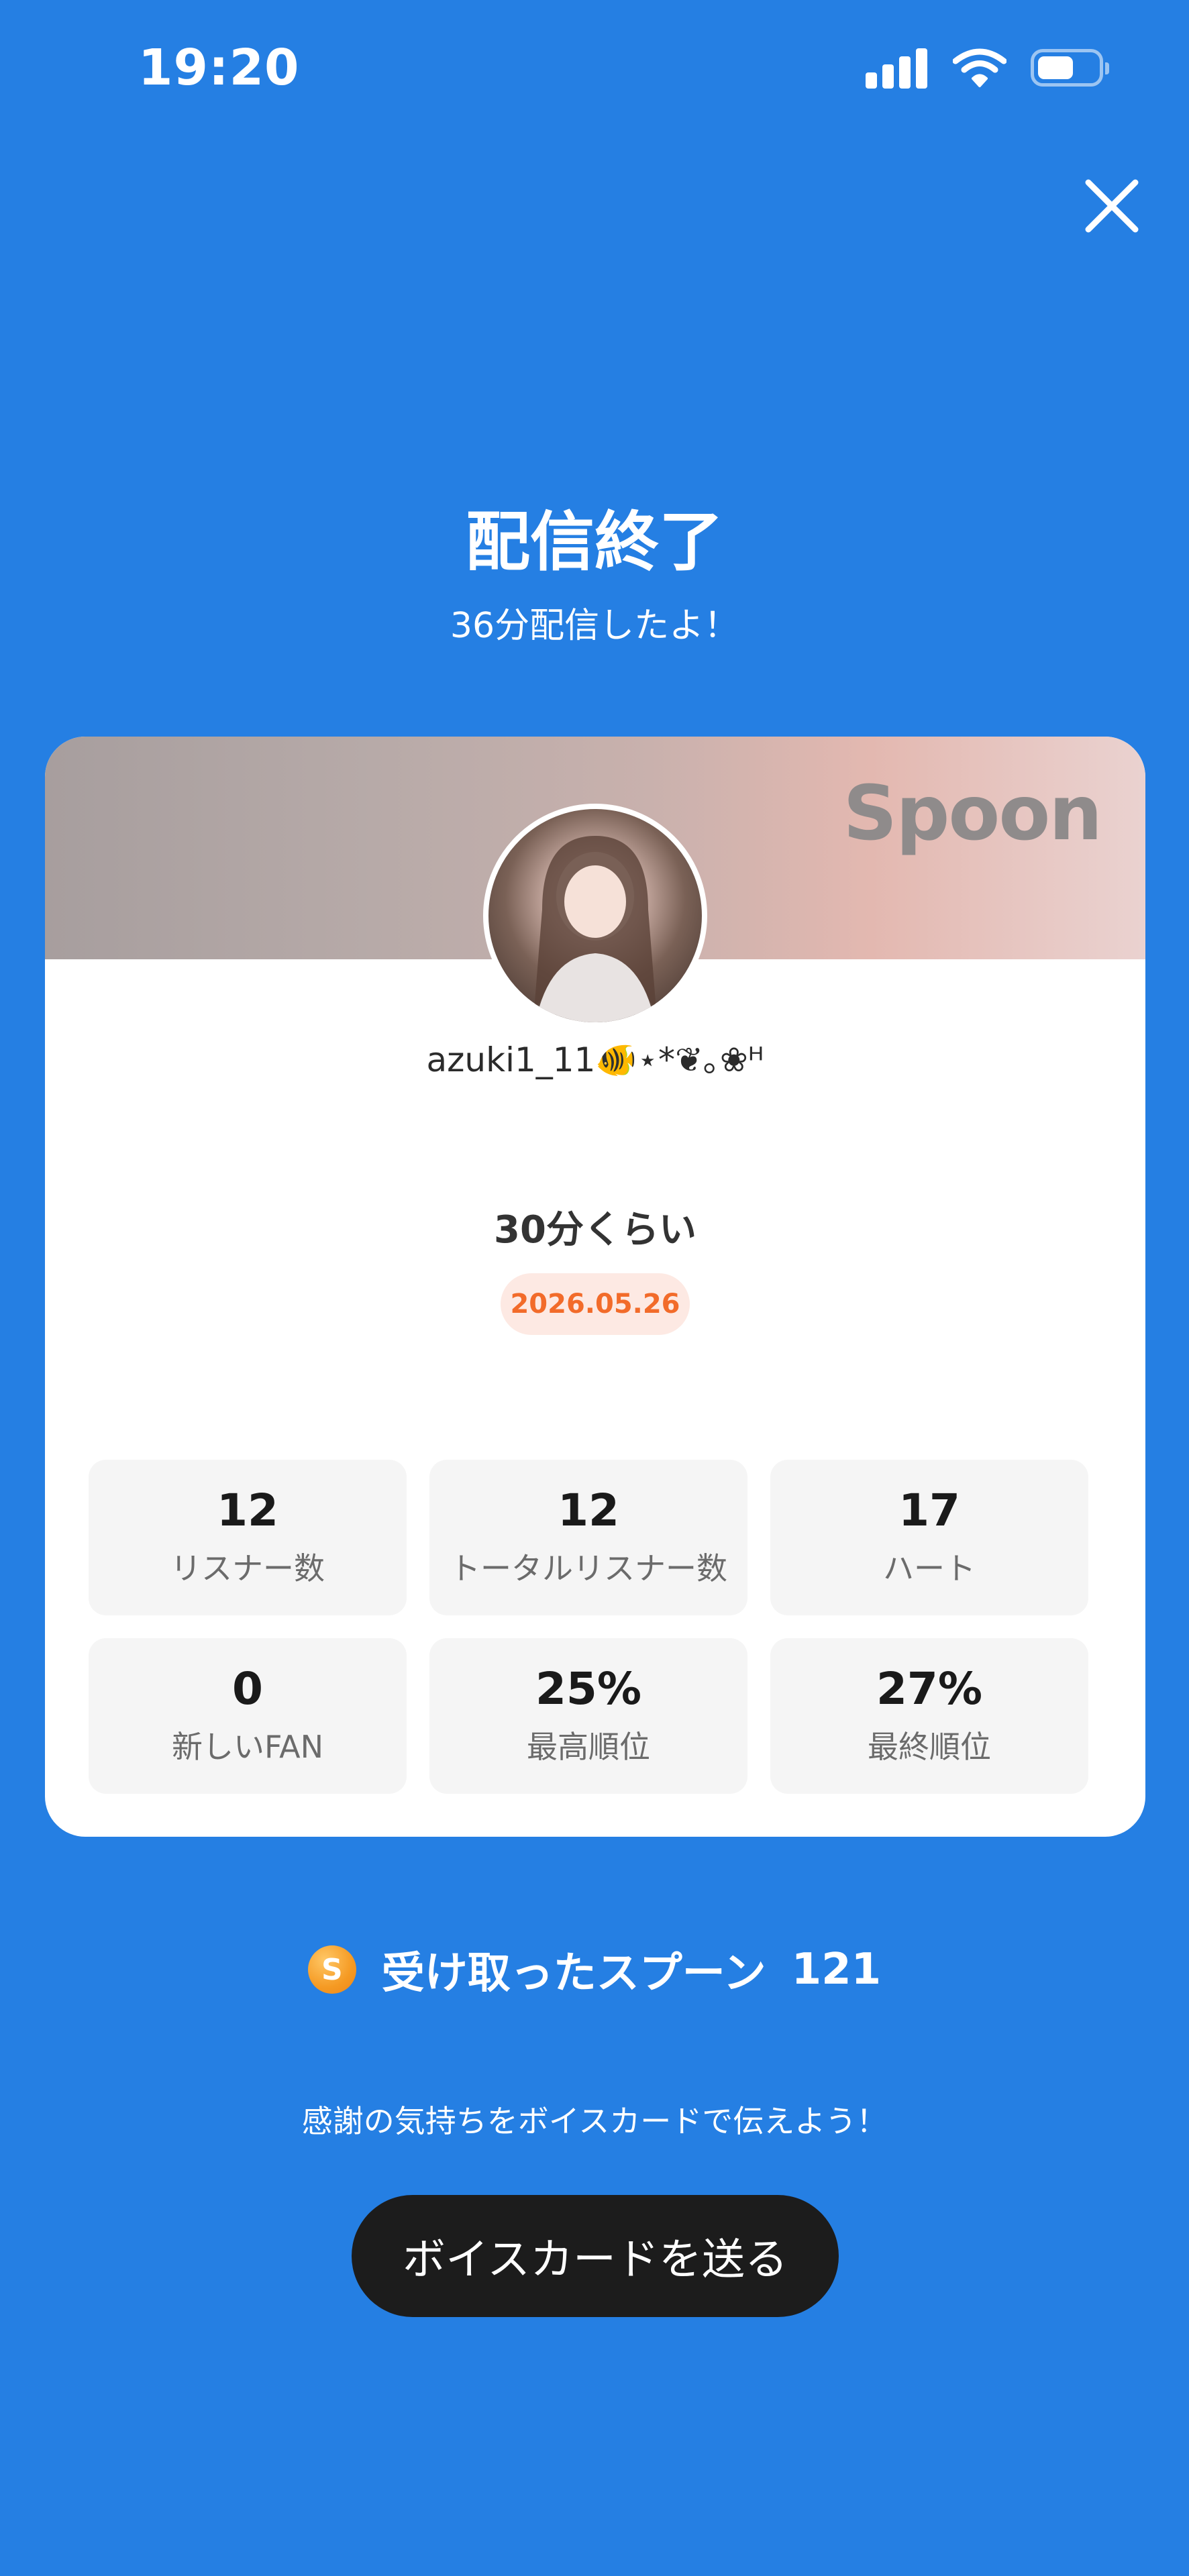 This screenshot has height=2576, width=1189. What do you see at coordinates (1112, 206) in the screenshot?
I see `close-icon` at bounding box center [1112, 206].